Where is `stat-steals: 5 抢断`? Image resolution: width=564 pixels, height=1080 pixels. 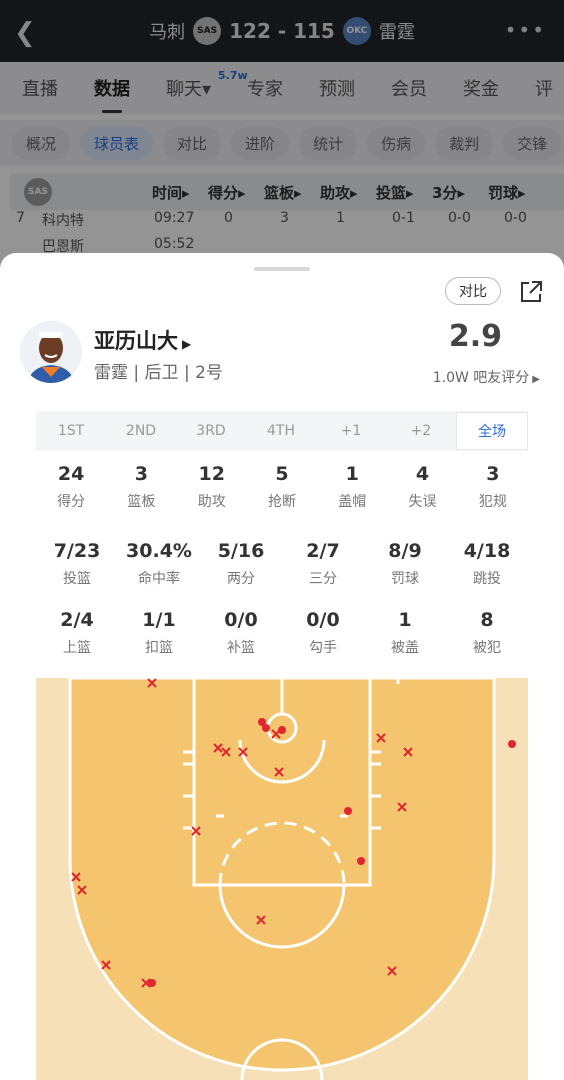
stat-steals: 5 抢断 is located at coordinates (282, 487).